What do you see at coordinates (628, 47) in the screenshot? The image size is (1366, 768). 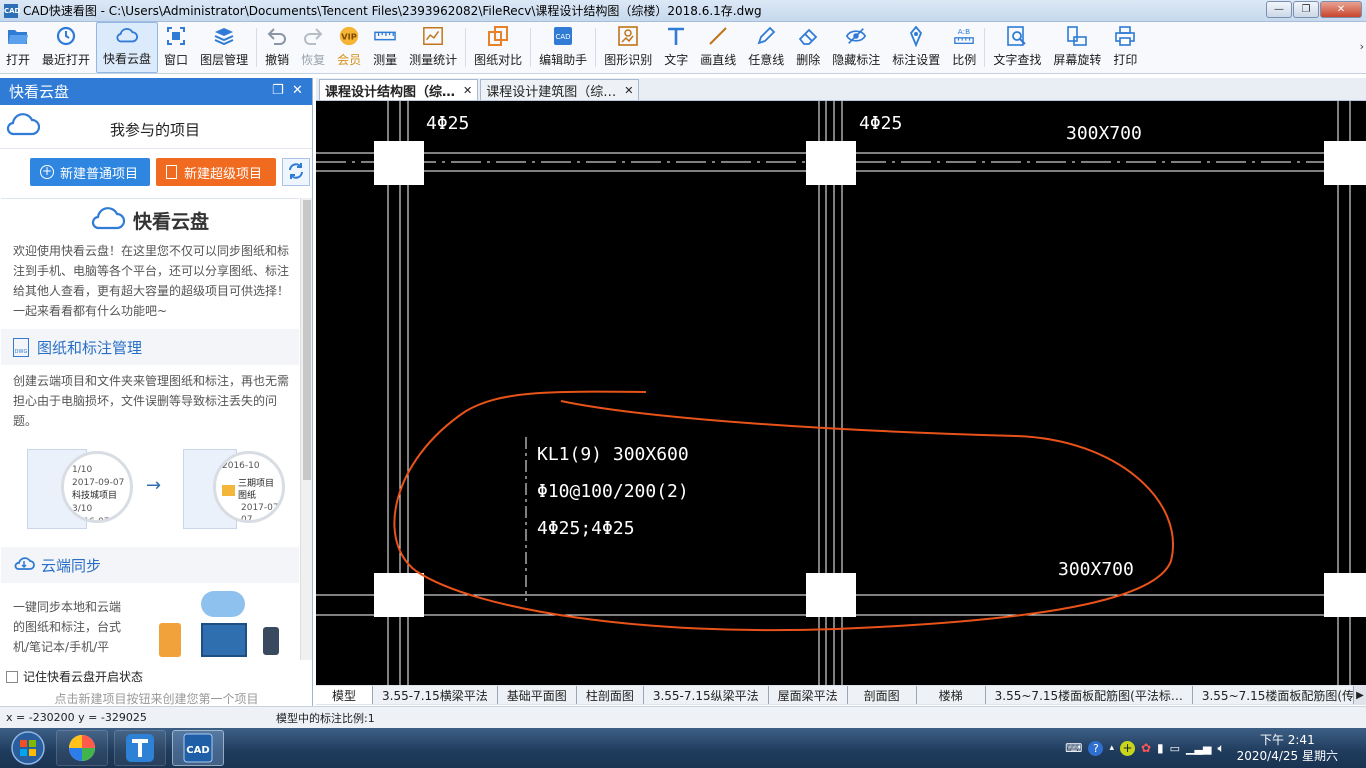 I see `shape-recognize-button: 图形识别` at bounding box center [628, 47].